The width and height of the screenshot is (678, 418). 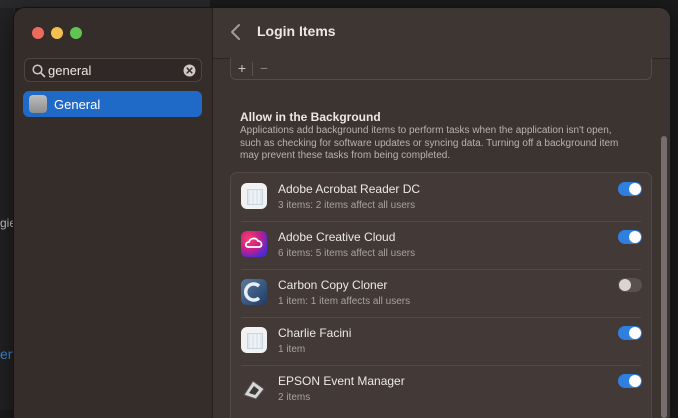 I want to click on creative-cloud-icon, so click(x=254, y=244).